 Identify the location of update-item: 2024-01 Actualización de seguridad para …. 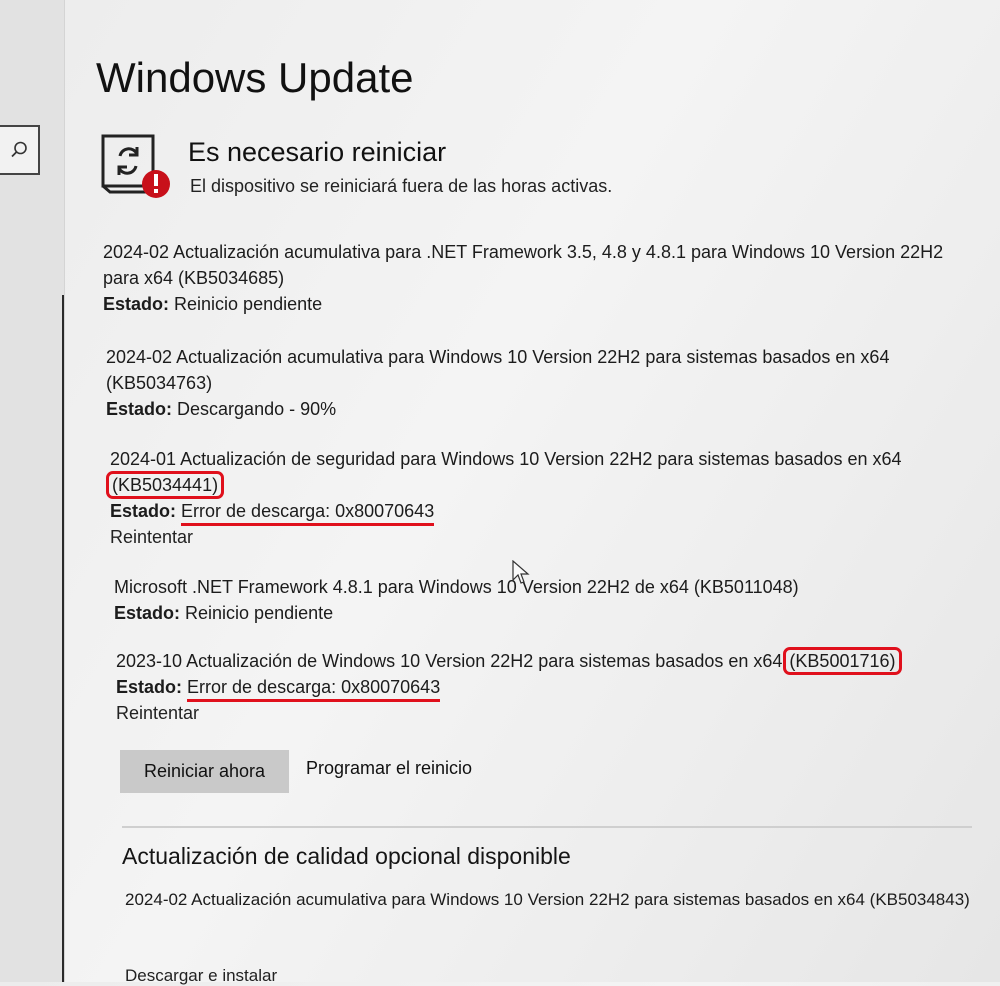
(532, 498).